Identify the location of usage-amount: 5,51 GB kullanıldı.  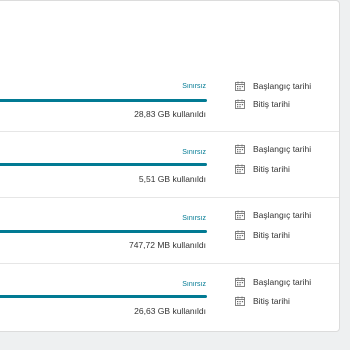
(172, 179).